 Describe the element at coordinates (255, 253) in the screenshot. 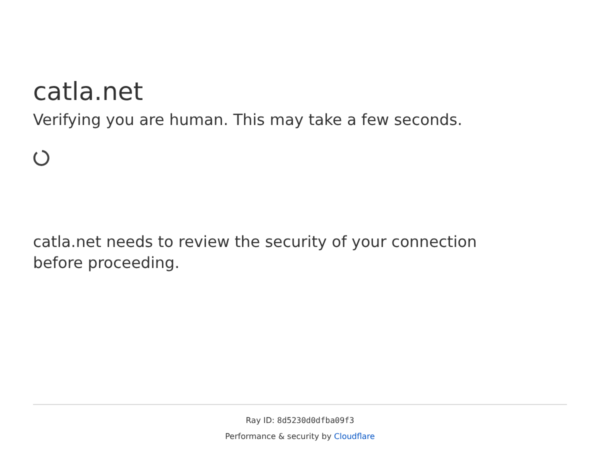

I see `security-message: catla.net needs to review the security of your connection before proceeding.` at that location.